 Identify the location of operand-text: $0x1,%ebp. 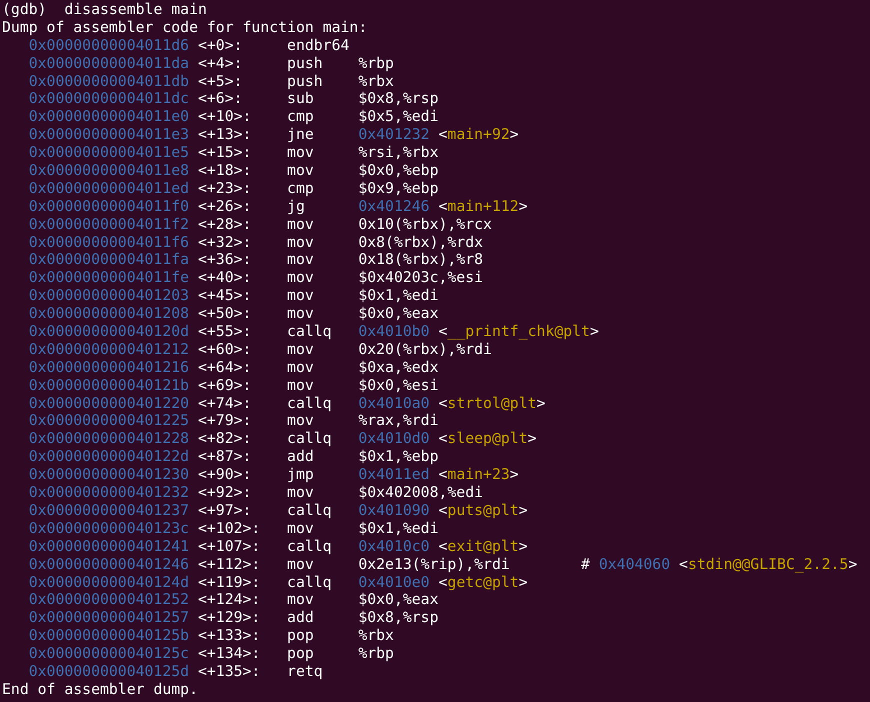
(398, 457).